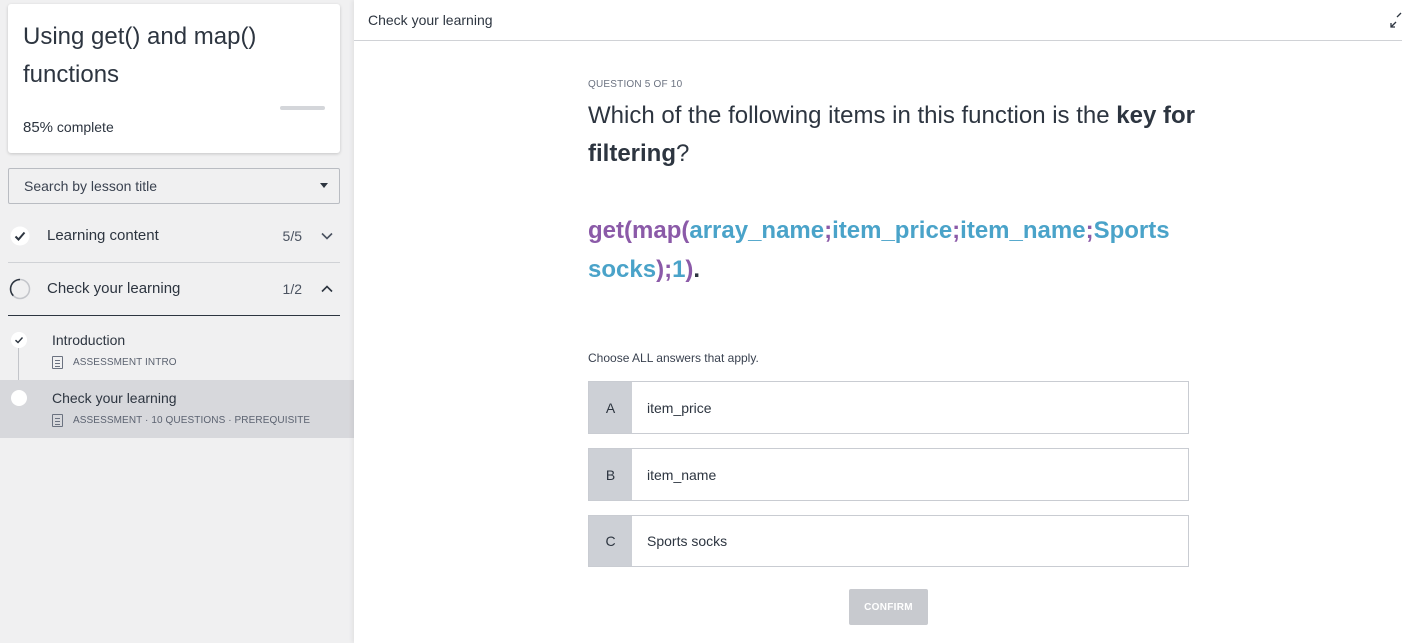 The width and height of the screenshot is (1402, 643). Describe the element at coordinates (888, 607) in the screenshot. I see `confirm-button: CONFIRM` at that location.